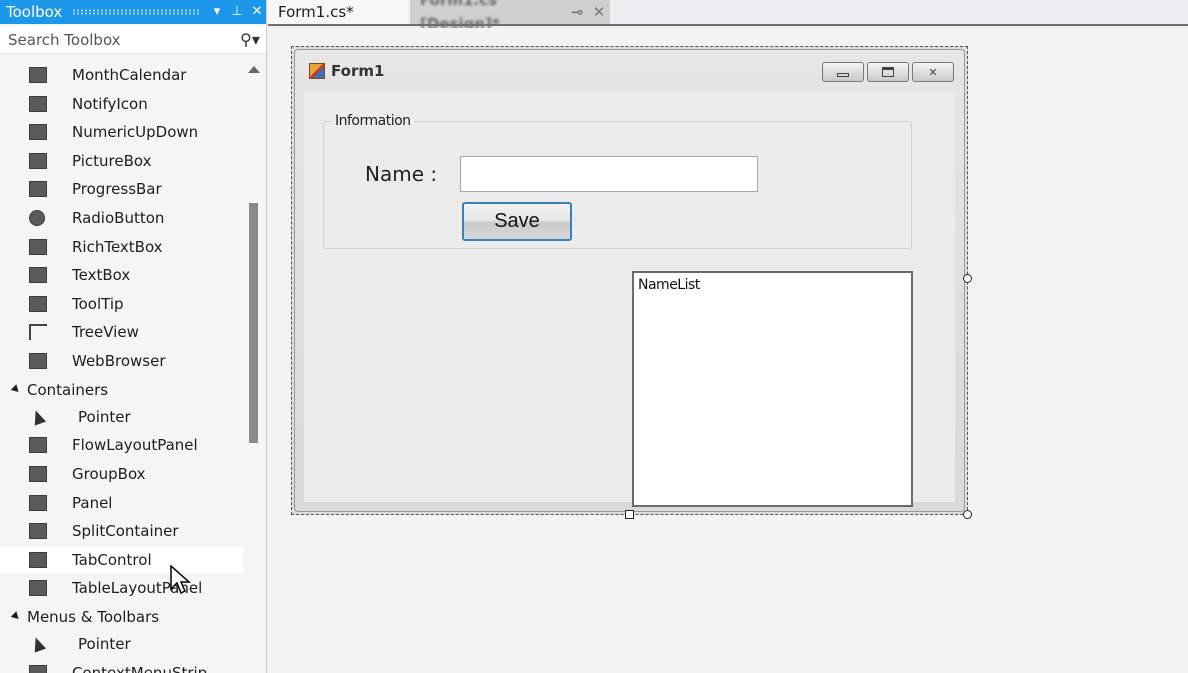  What do you see at coordinates (121, 503) in the screenshot?
I see `toolbox-item-panel: Panel` at bounding box center [121, 503].